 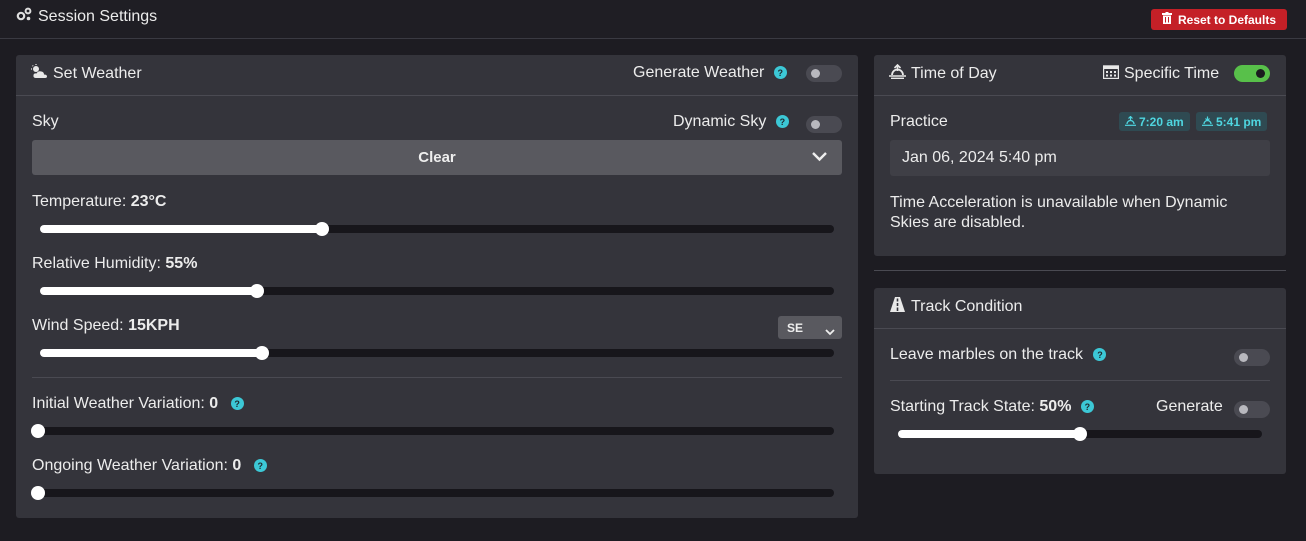 What do you see at coordinates (437, 353) in the screenshot?
I see `wind-speed-slider` at bounding box center [437, 353].